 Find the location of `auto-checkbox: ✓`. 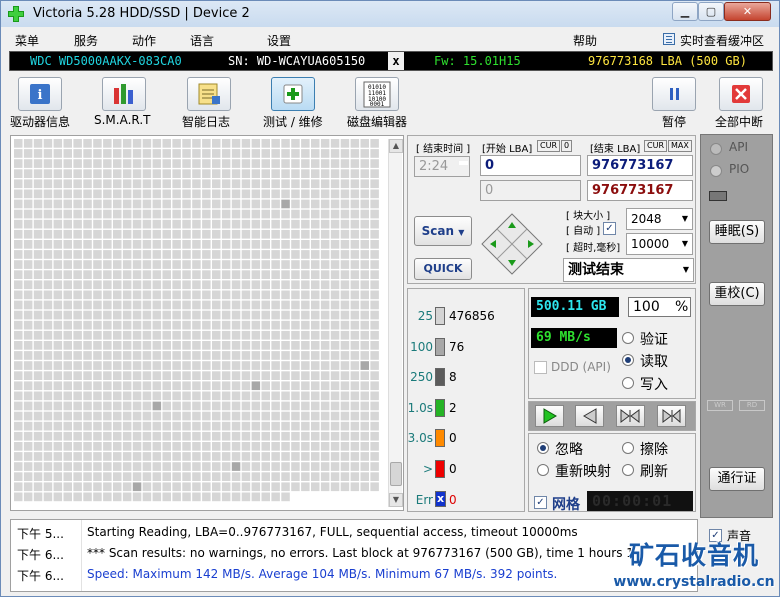

auto-checkbox: ✓ is located at coordinates (609, 228).